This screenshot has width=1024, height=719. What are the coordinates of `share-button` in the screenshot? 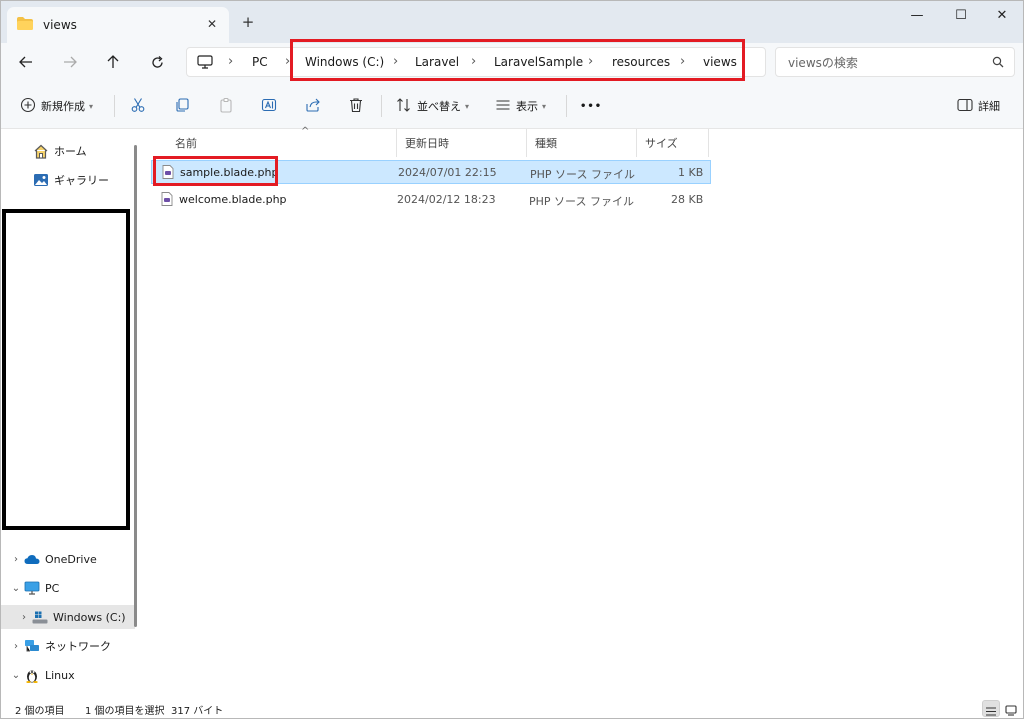 It's located at (313, 106).